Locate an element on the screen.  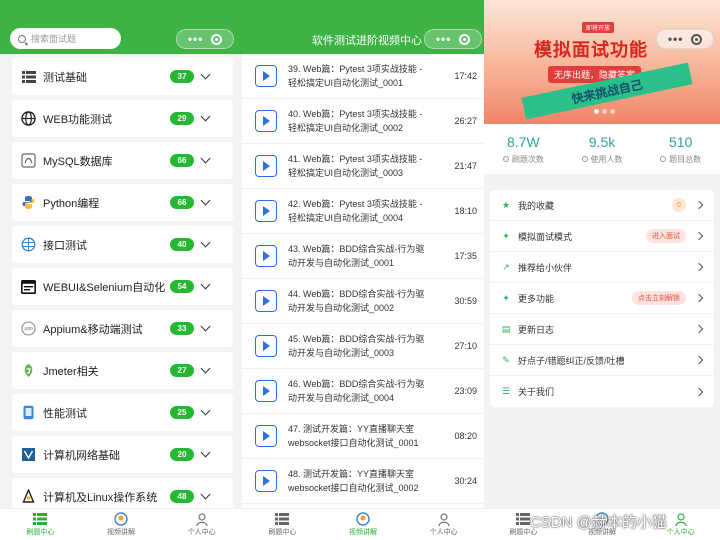
menu-label: 推荐给小伙伴 is located at coordinates (545, 267).